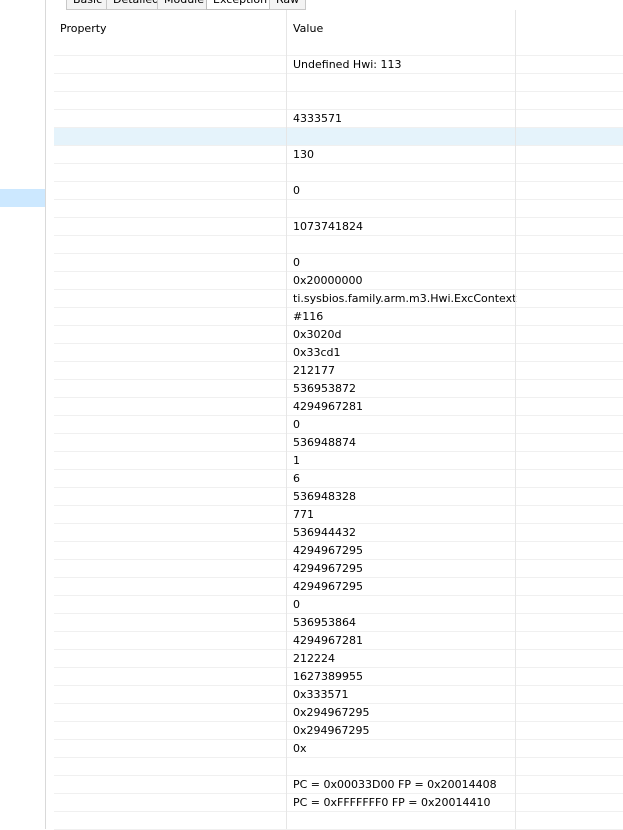 The width and height of the screenshot is (623, 830). I want to click on table-row: 01073741824, so click(338, 227).